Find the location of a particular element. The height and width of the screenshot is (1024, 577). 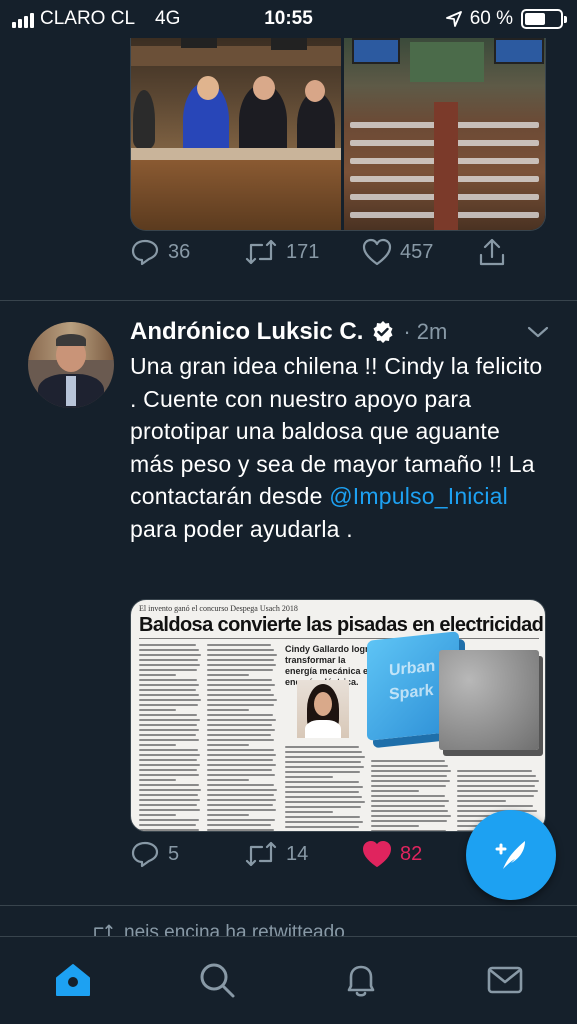

reply-count: 5 is located at coordinates (174, 853).